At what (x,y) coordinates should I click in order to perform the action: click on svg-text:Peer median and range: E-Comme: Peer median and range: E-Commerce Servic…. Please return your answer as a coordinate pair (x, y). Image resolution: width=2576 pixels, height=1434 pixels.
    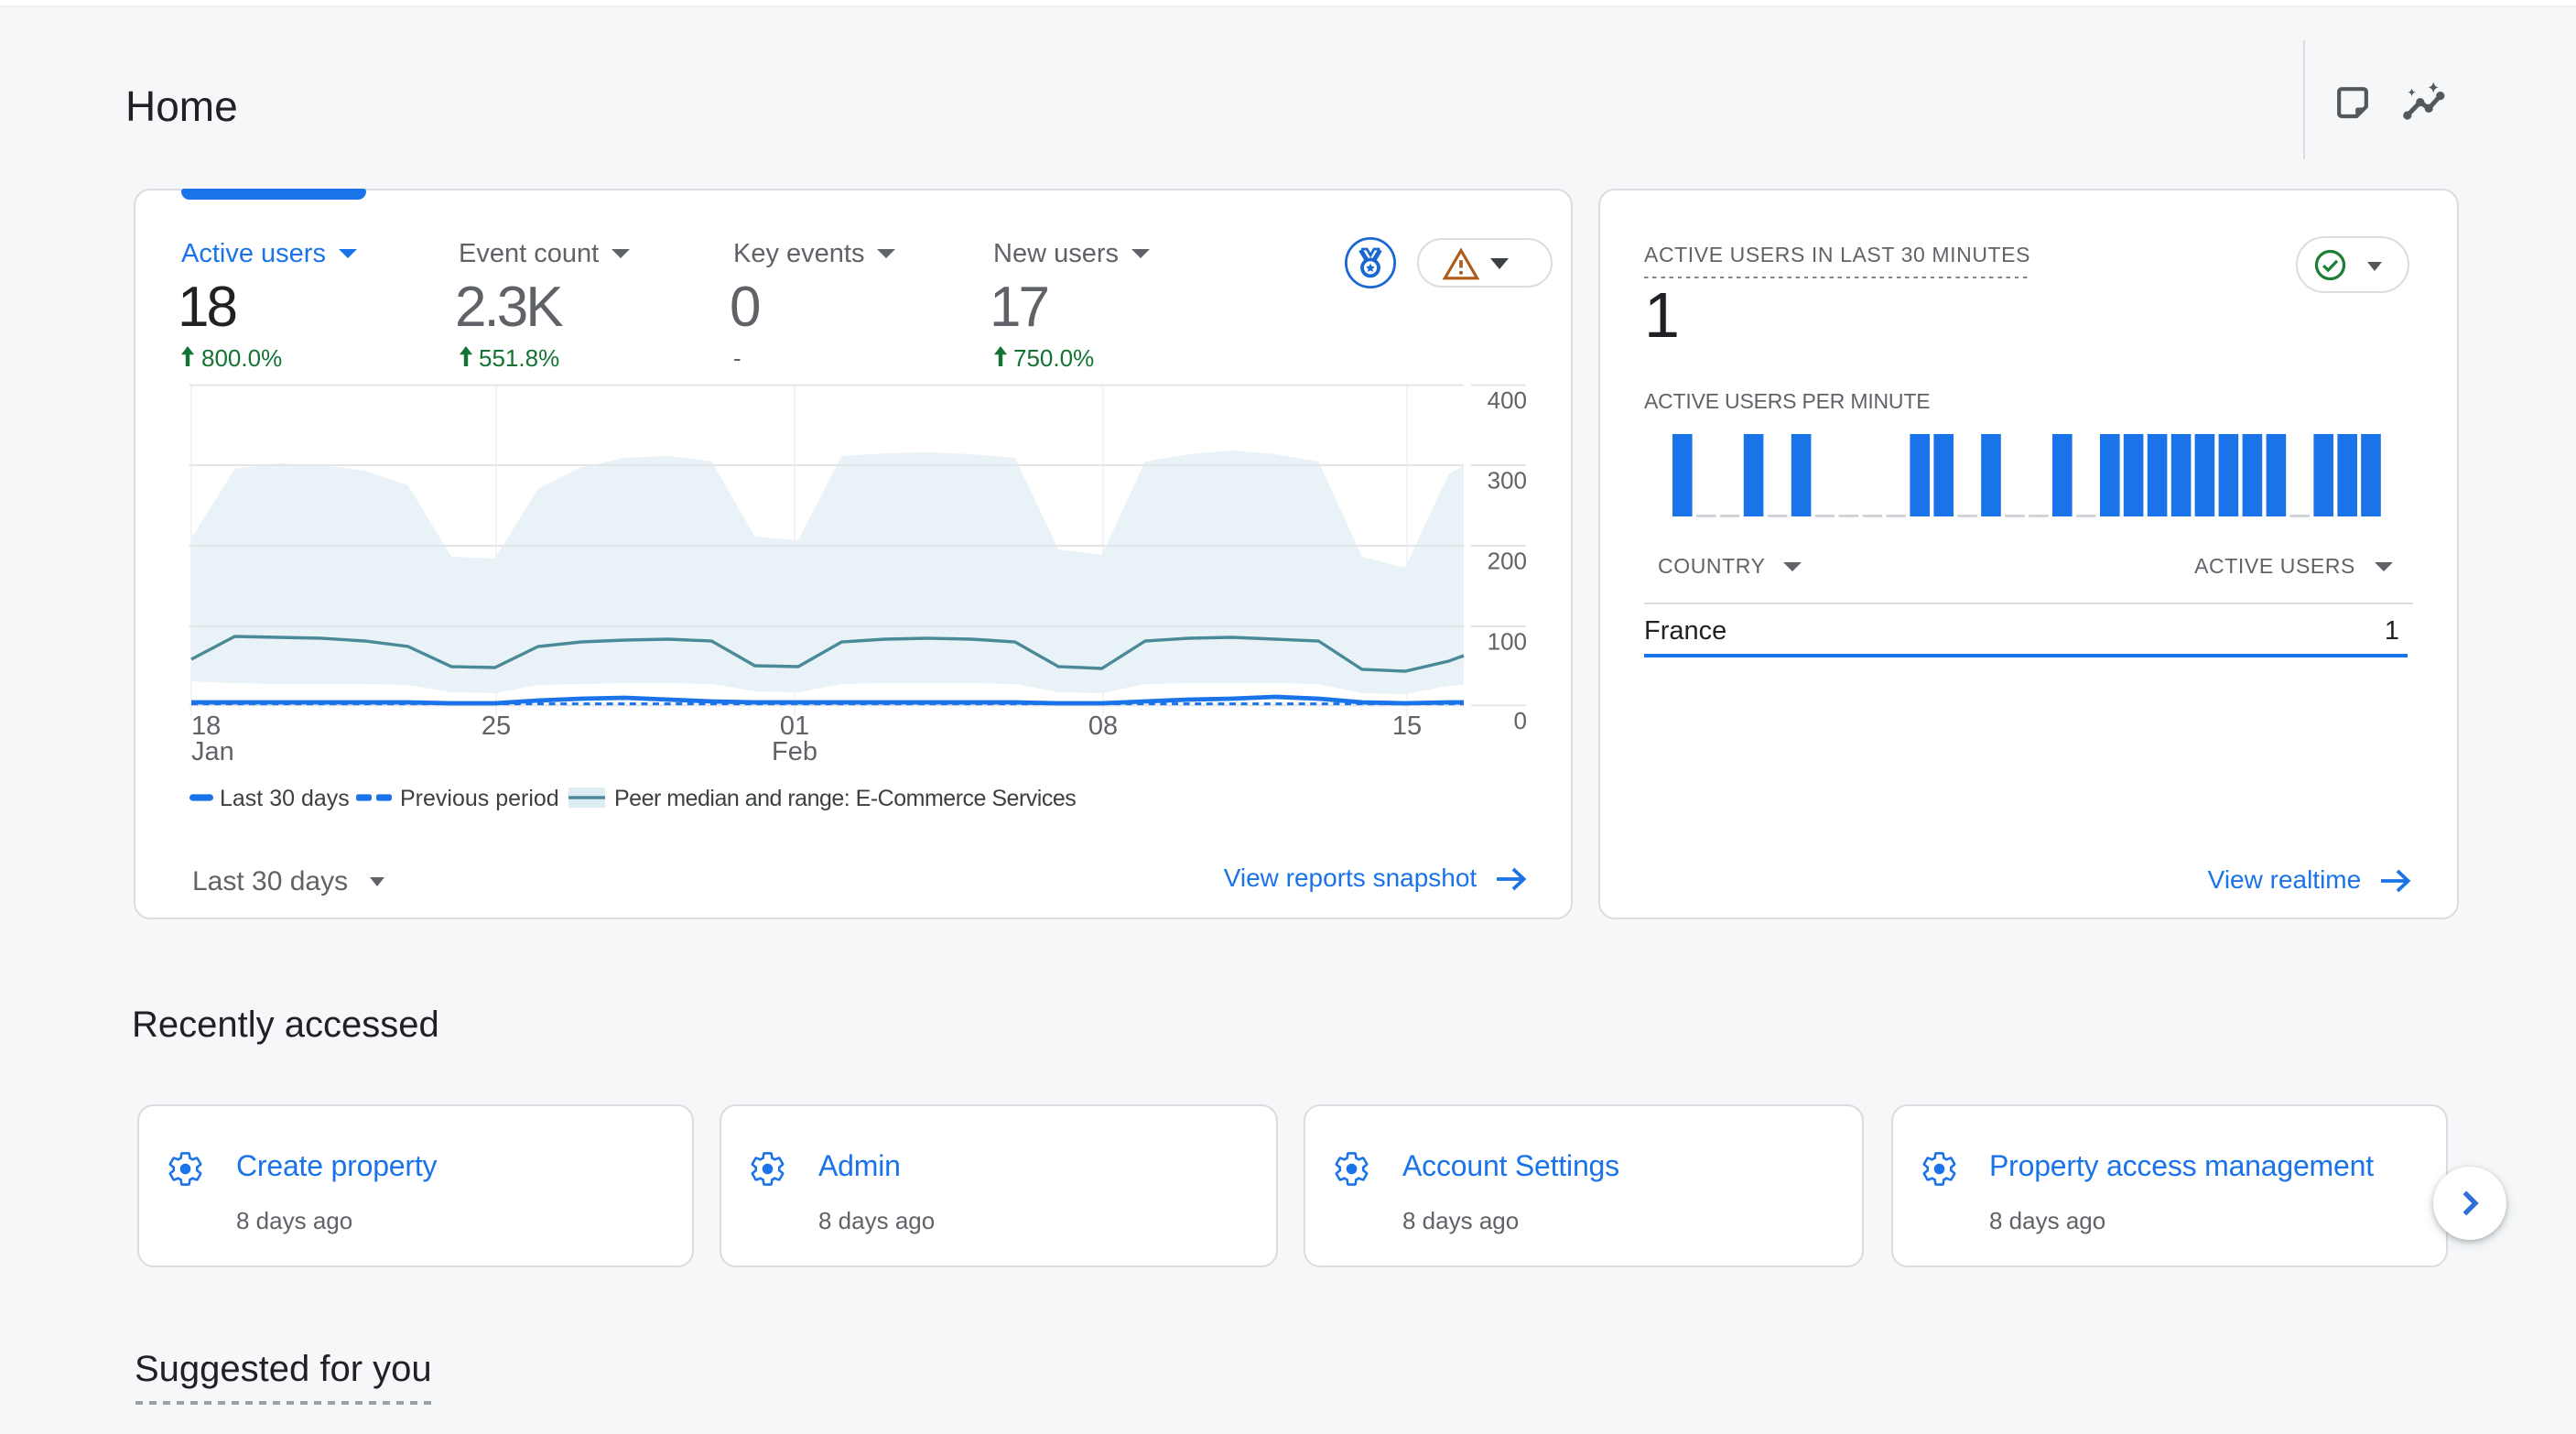
    Looking at the image, I should click on (844, 798).